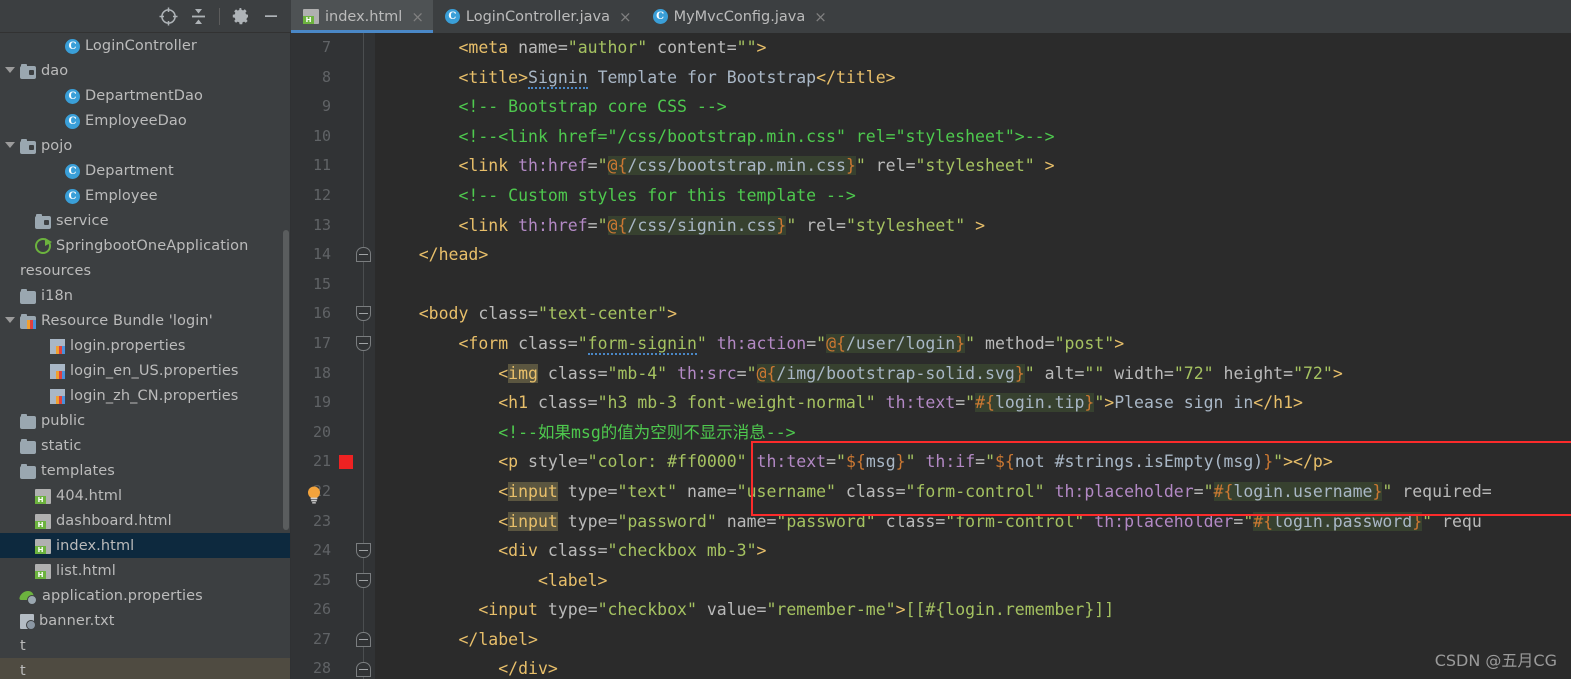 The image size is (1571, 679). Describe the element at coordinates (145, 445) in the screenshot. I see `tree-item-static: static` at that location.